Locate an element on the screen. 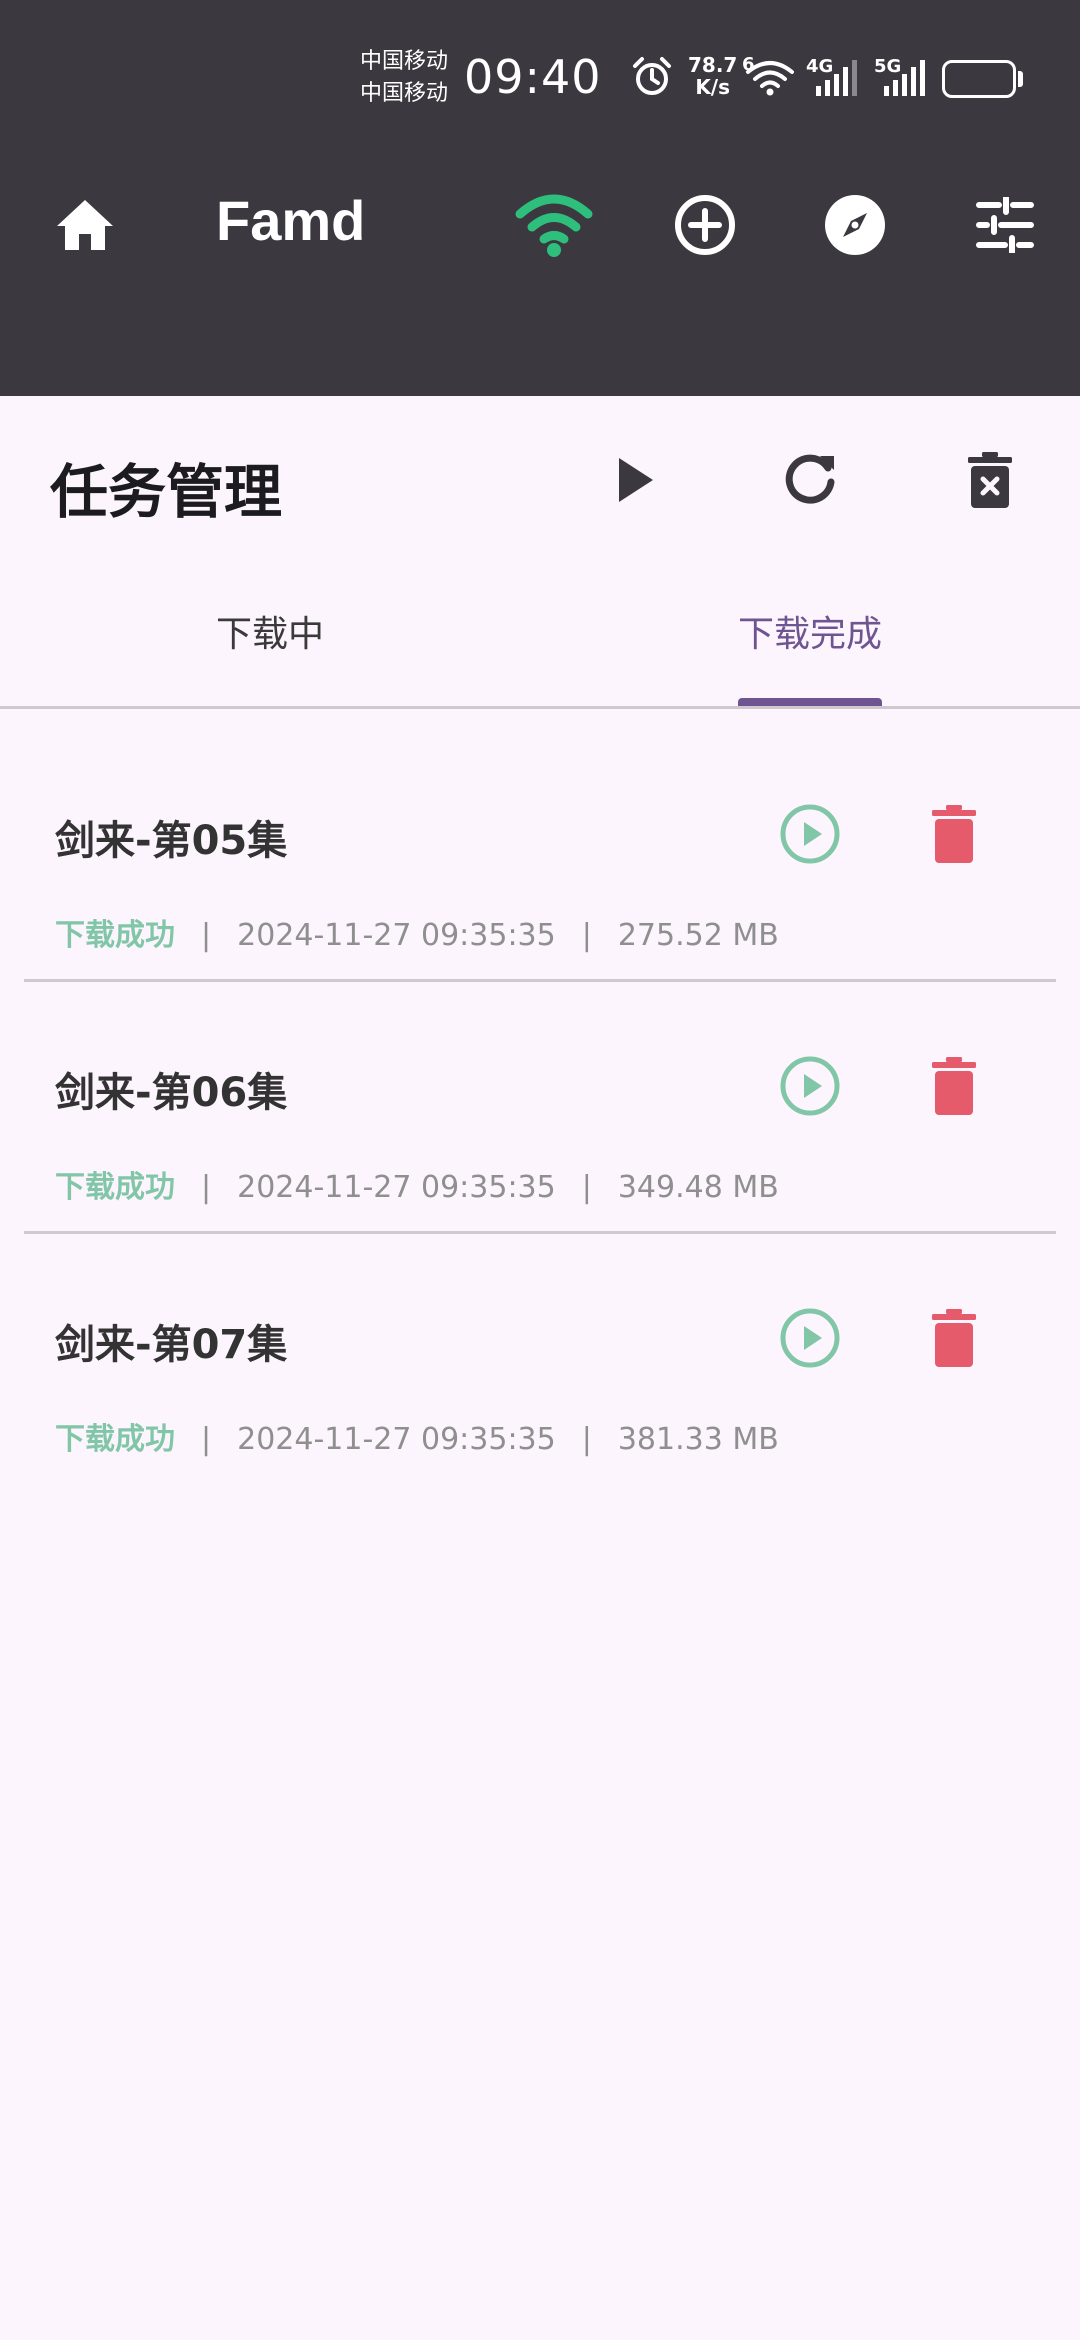 This screenshot has height=2340, width=1080. play-icon is located at coordinates (636, 480).